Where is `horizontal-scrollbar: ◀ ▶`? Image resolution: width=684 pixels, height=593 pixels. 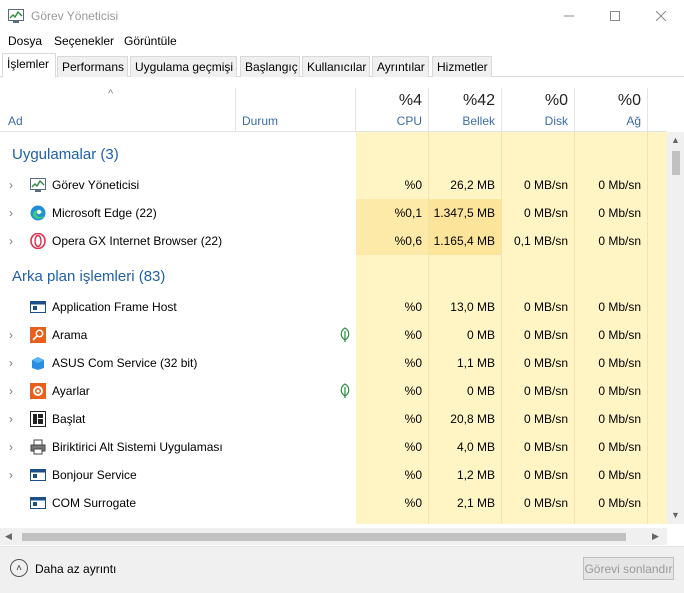 horizontal-scrollbar: ◀ ▶ is located at coordinates (333, 536).